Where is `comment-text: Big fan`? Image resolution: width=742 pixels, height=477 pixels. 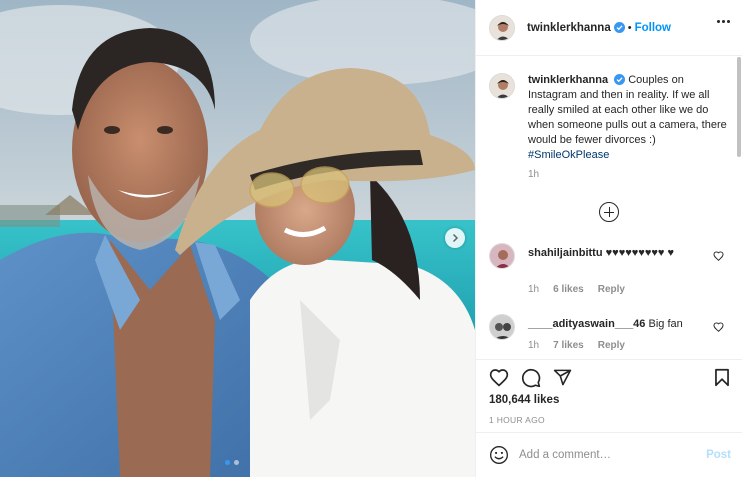 comment-text: Big fan is located at coordinates (665, 324).